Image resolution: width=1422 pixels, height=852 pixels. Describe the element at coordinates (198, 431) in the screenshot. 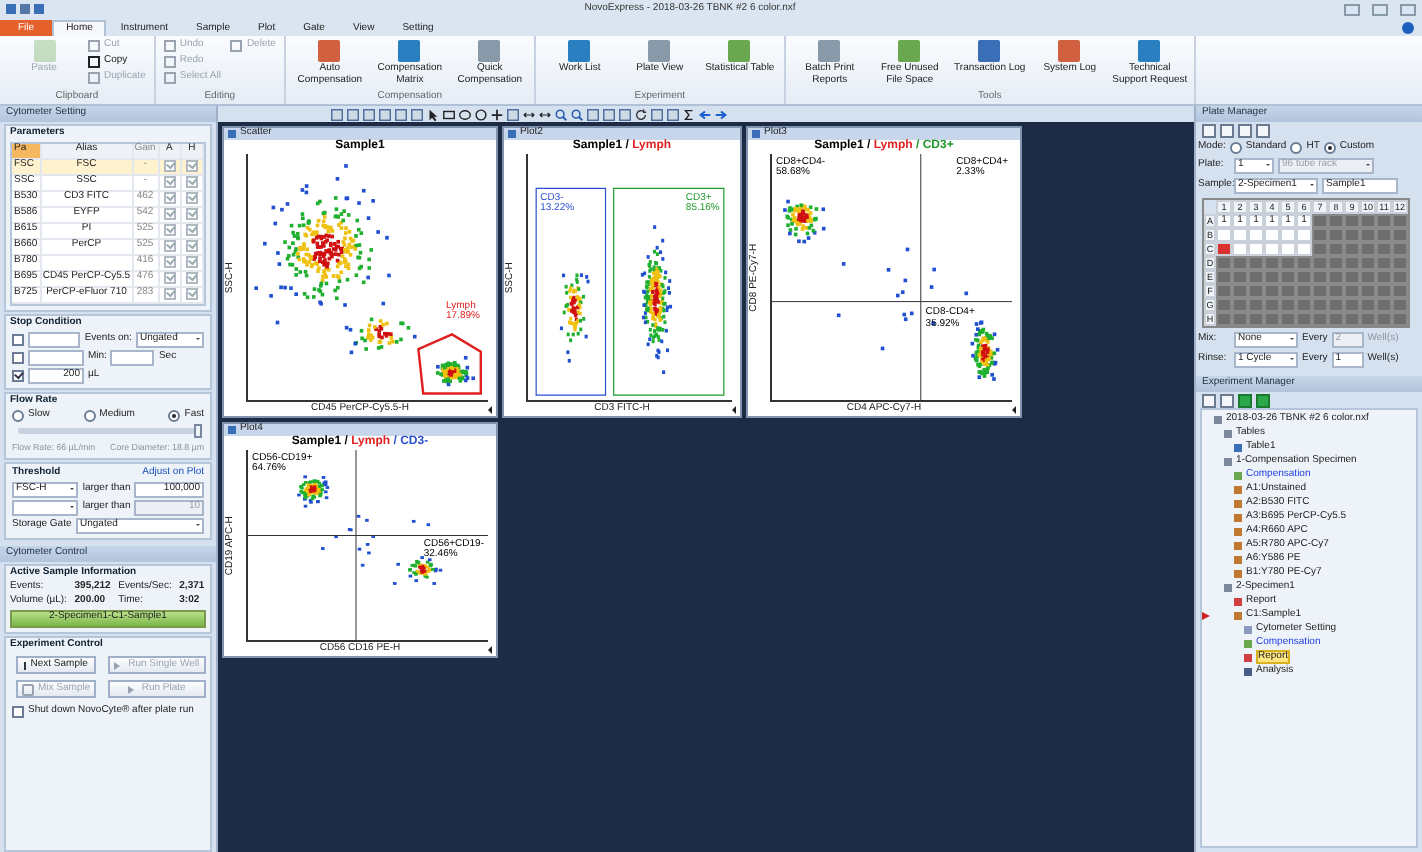

I see `slider-thumb` at that location.